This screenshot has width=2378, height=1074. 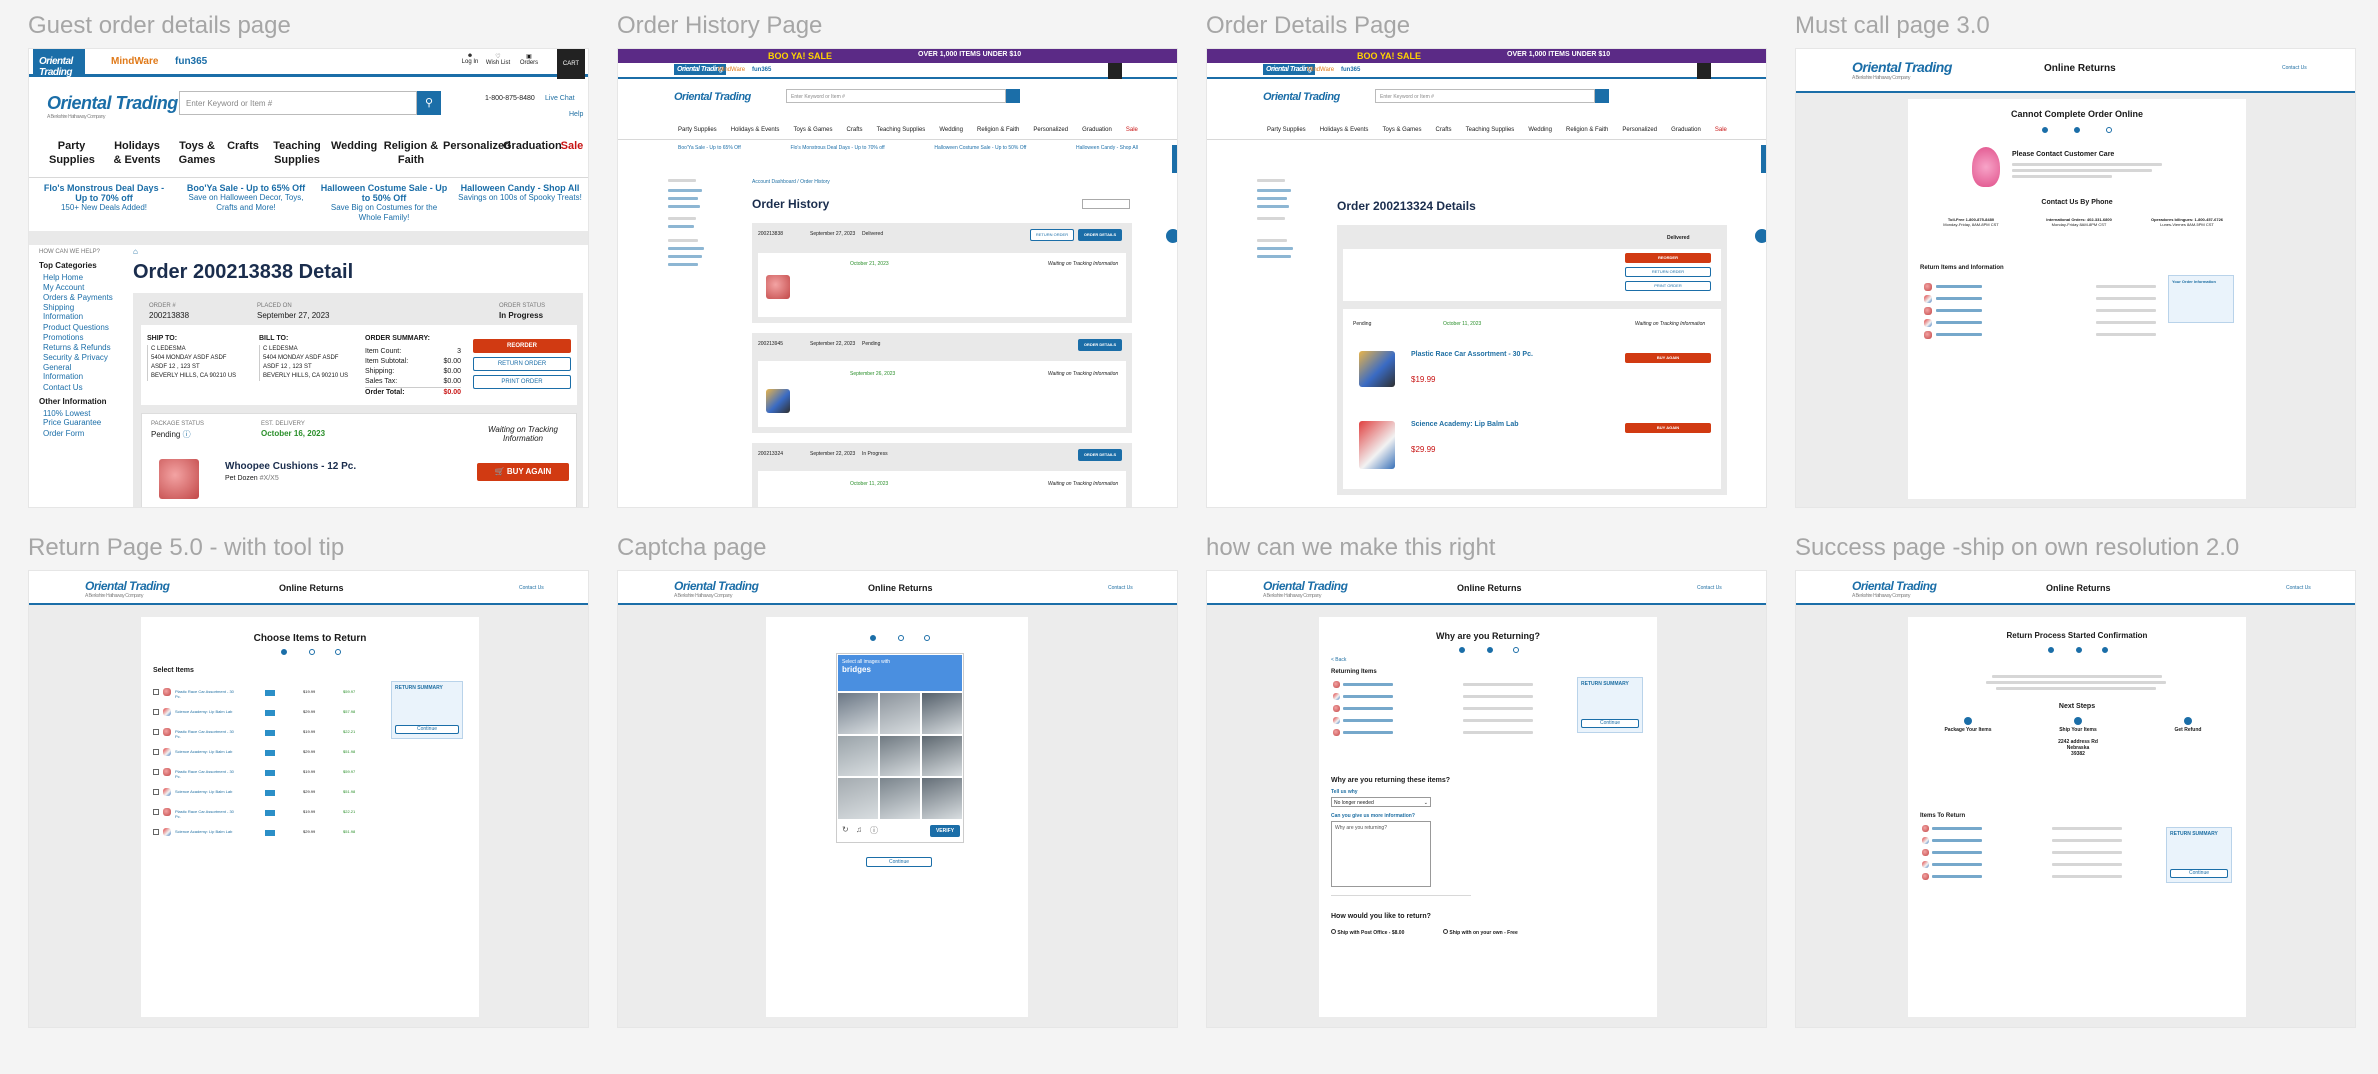 What do you see at coordinates (897, 56) in the screenshot?
I see `sale-banner: BOO YA! SALE OVER 1,000 ITEMS UNDER $10` at bounding box center [897, 56].